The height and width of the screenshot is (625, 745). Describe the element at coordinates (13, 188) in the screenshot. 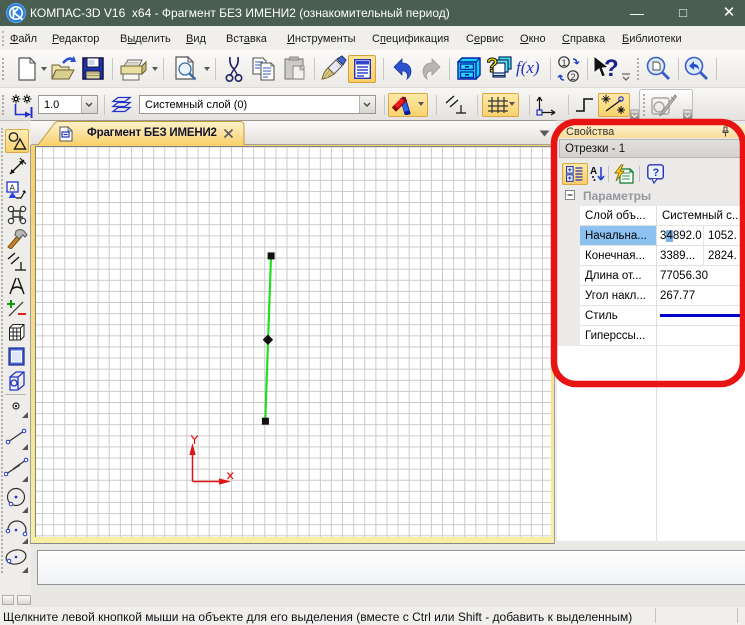

I see `svg-text: A` at that location.